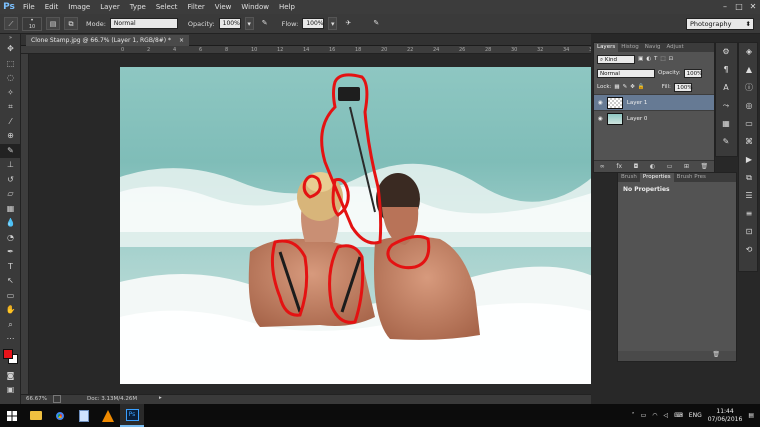 The width and height of the screenshot is (760, 427). What do you see at coordinates (265, 23) in the screenshot?
I see `pressure-opacity-icon: ✎` at bounding box center [265, 23].